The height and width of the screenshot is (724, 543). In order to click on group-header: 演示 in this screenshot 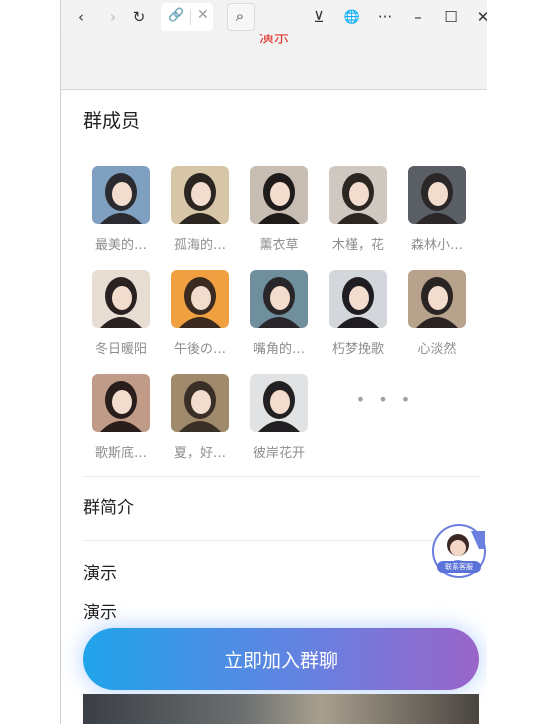, I will do `click(274, 62)`.